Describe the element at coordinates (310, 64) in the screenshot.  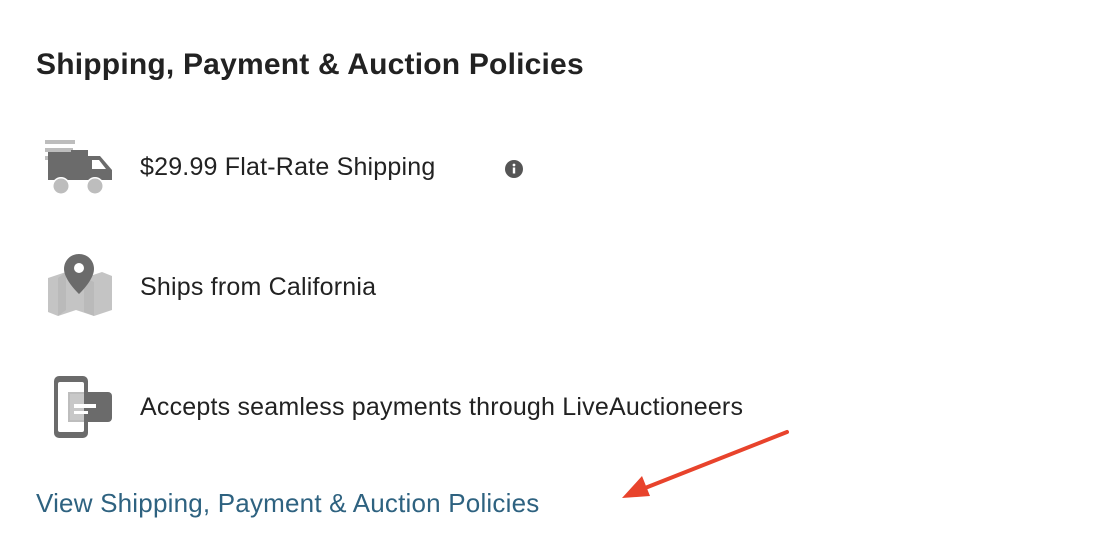
I see `section-title: Shipping, Payment & Auction Policies` at that location.